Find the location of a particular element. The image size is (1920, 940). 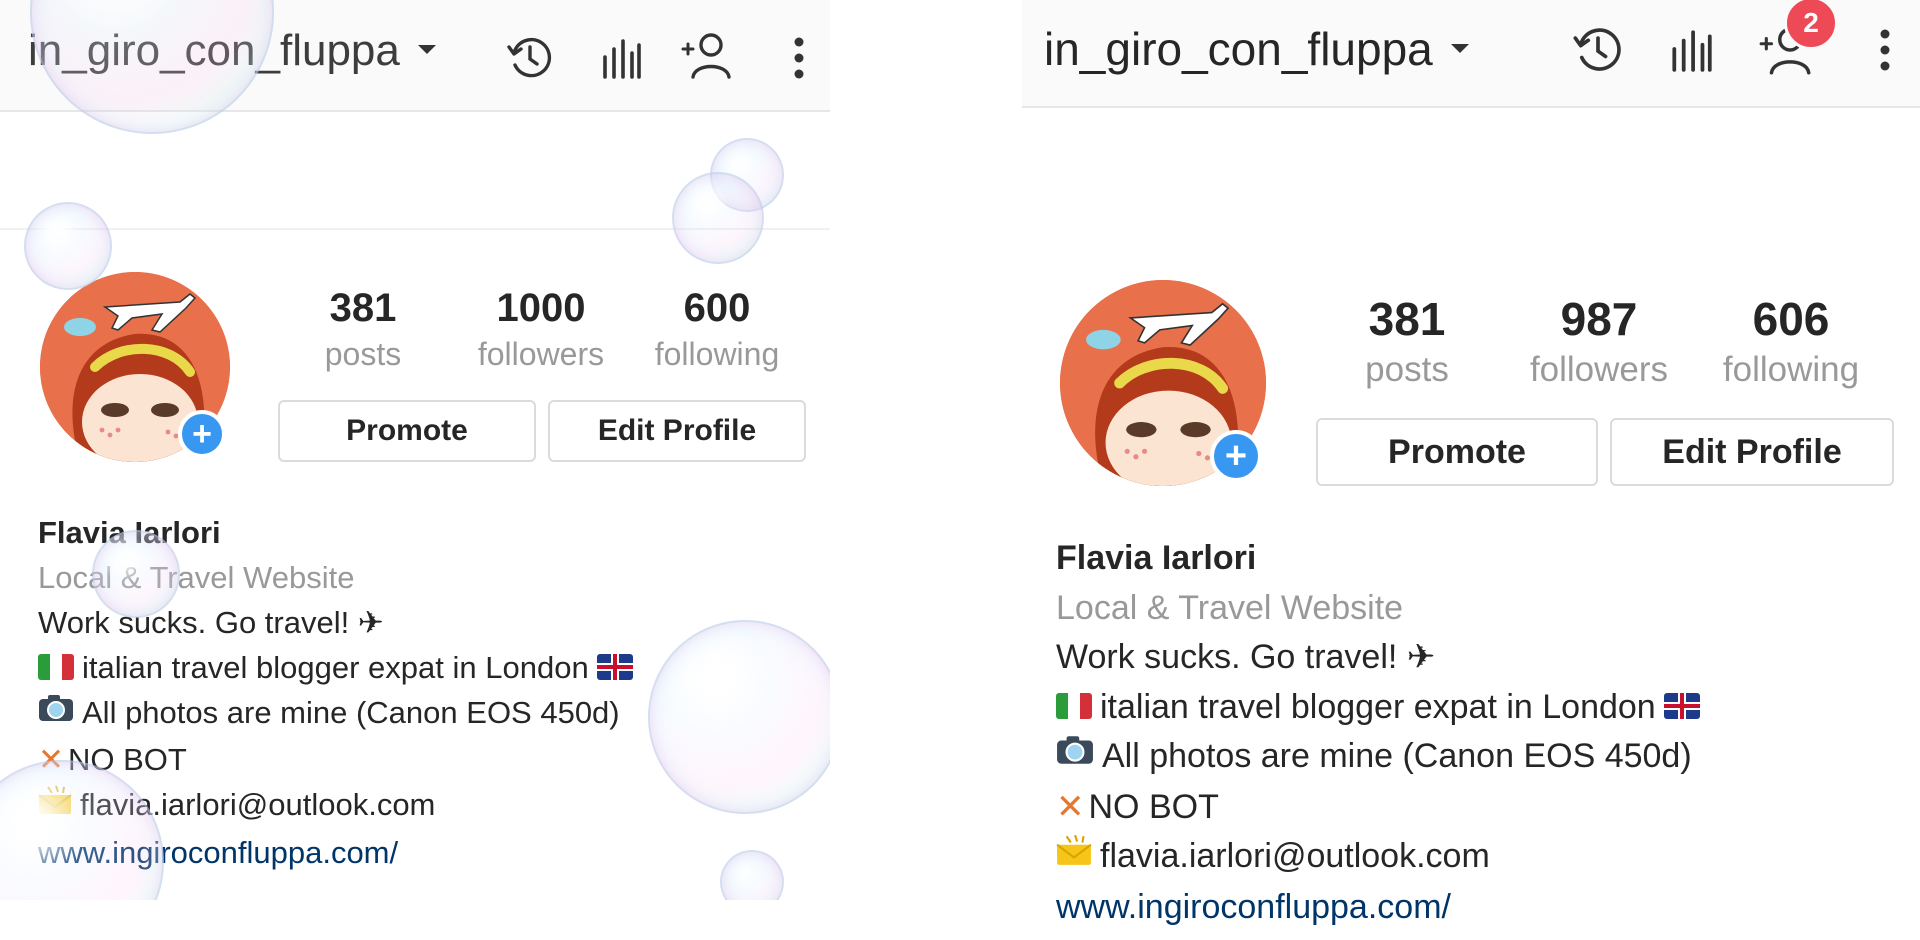

followers-stat: 987 followers is located at coordinates (1599, 343).